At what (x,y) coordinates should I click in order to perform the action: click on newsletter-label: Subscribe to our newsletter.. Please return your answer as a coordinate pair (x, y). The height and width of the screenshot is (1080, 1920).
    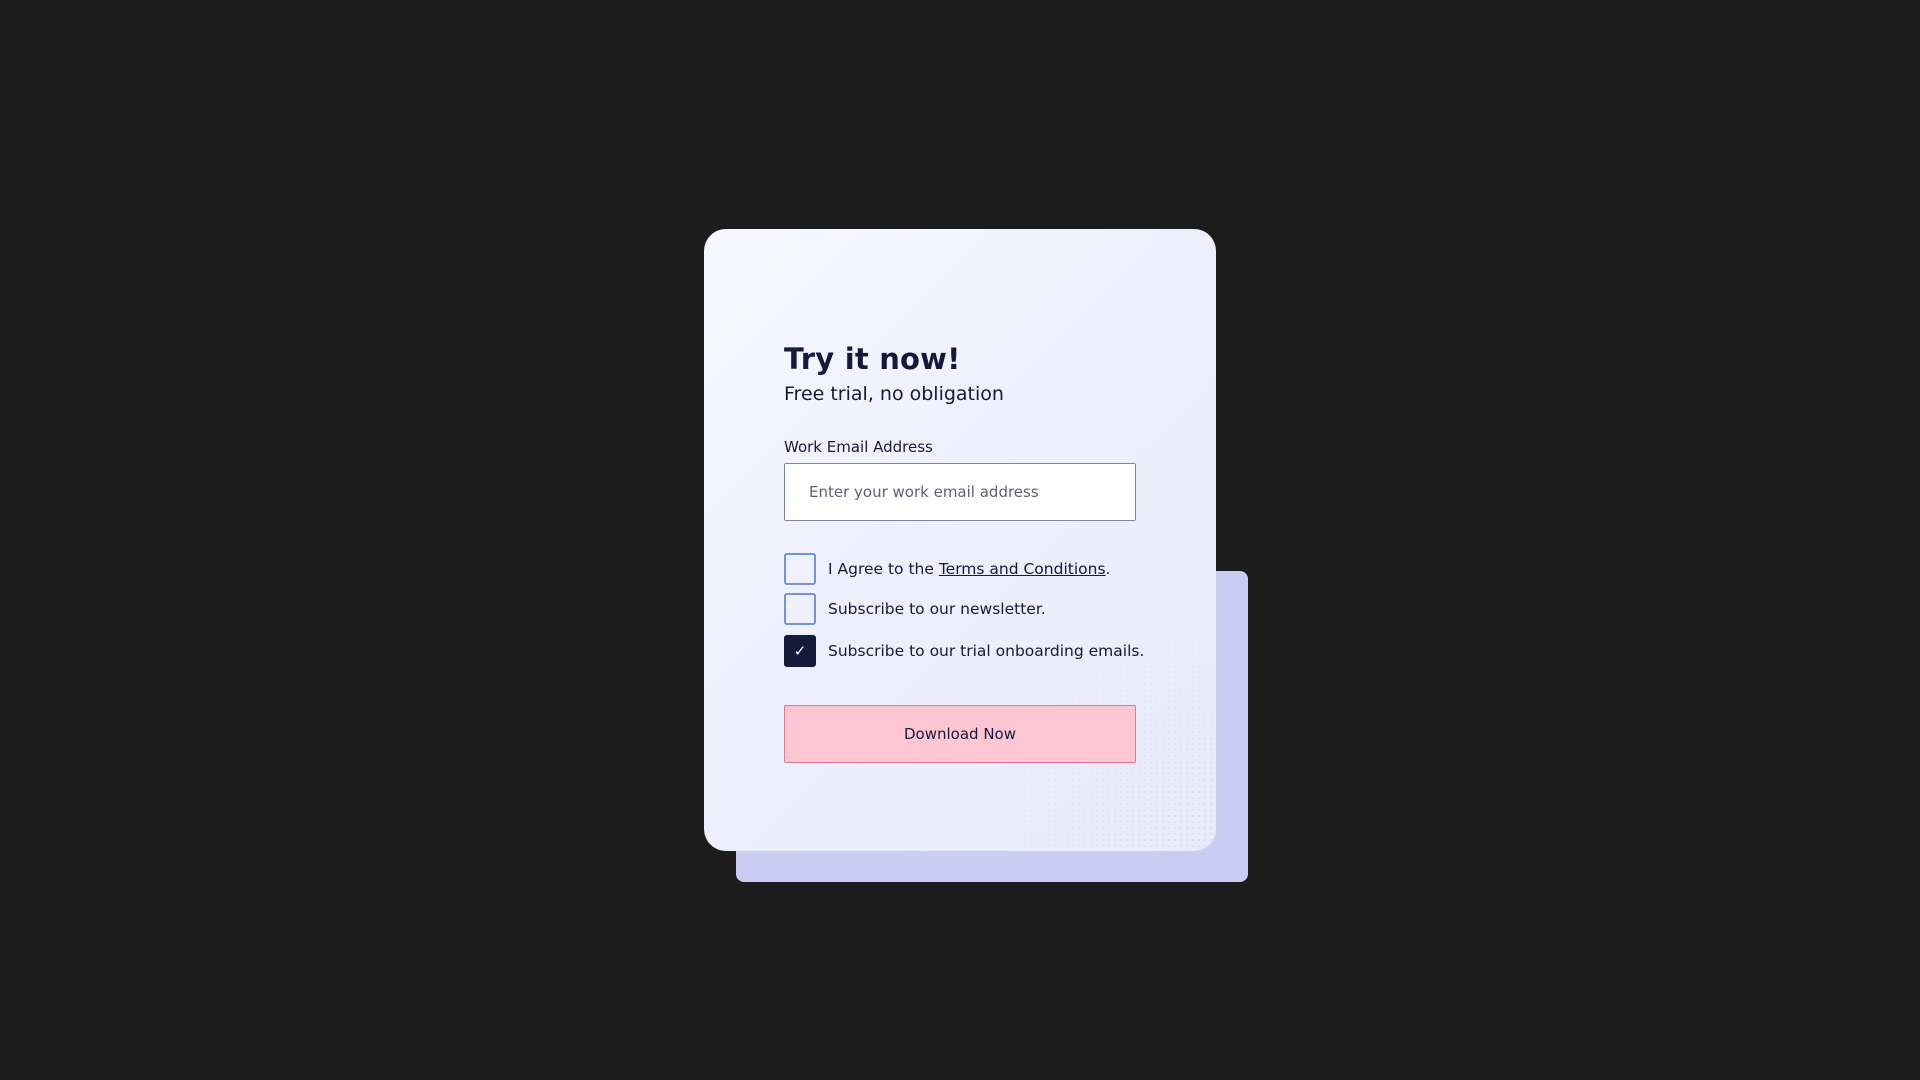
    Looking at the image, I should click on (937, 609).